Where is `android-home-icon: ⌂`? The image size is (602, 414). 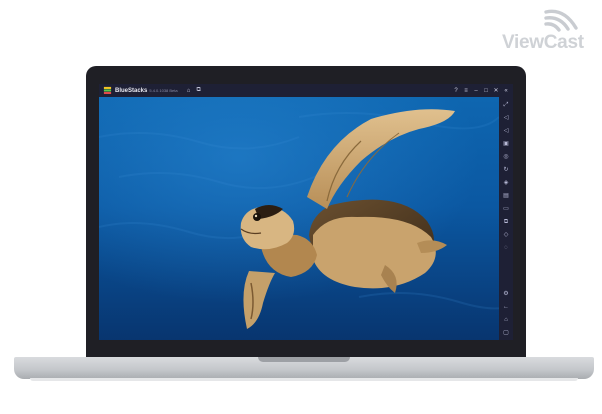
android-home-icon: ⌂ is located at coordinates (506, 319).